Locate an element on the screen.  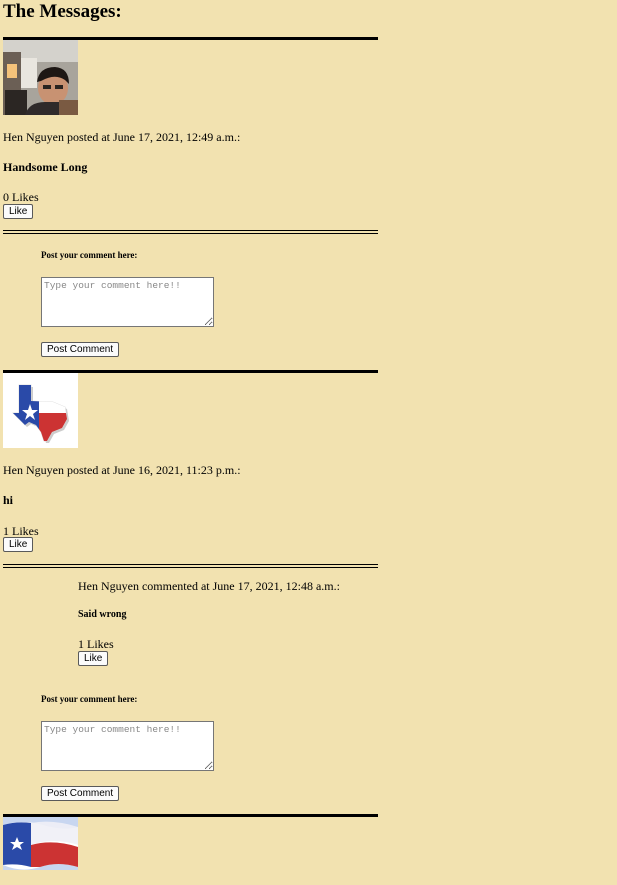
post-message: hi is located at coordinates (8, 500).